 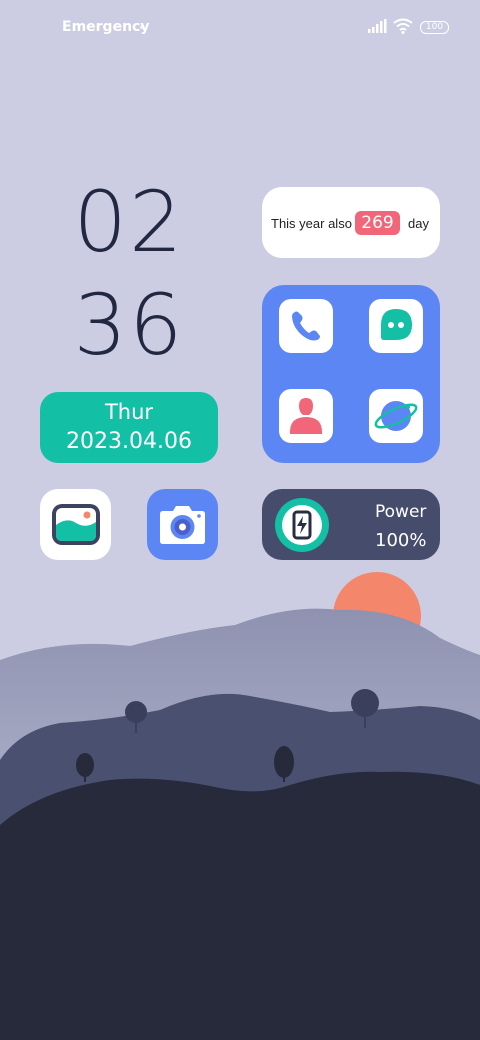 I want to click on browser-app, so click(x=396, y=416).